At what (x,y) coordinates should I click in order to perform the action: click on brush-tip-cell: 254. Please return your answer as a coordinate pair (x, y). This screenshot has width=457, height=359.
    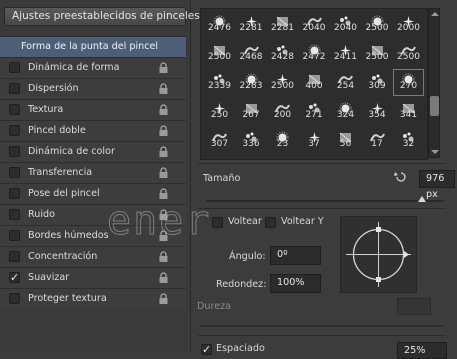
    Looking at the image, I should click on (345, 82).